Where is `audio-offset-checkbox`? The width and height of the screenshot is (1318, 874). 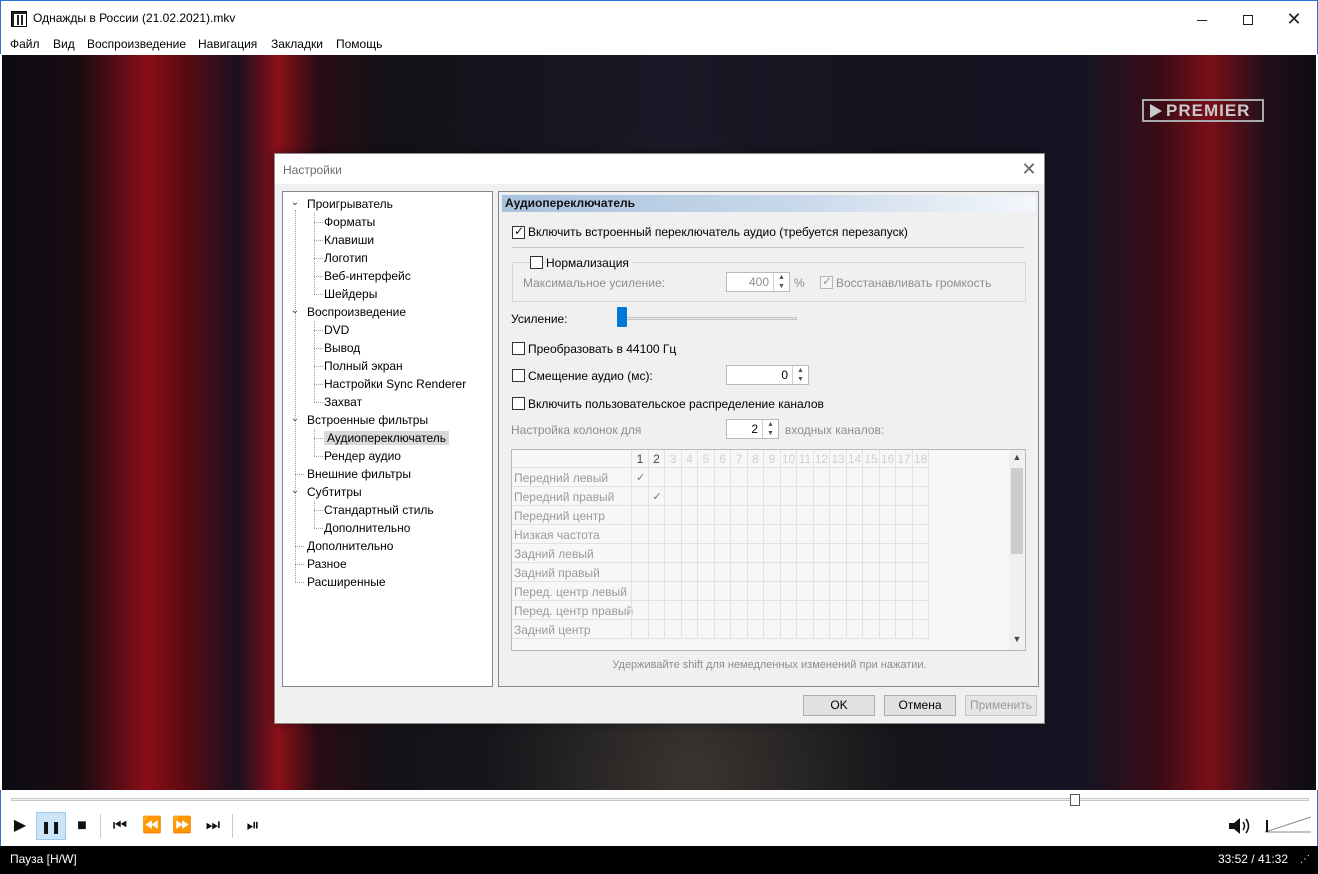 audio-offset-checkbox is located at coordinates (518, 375).